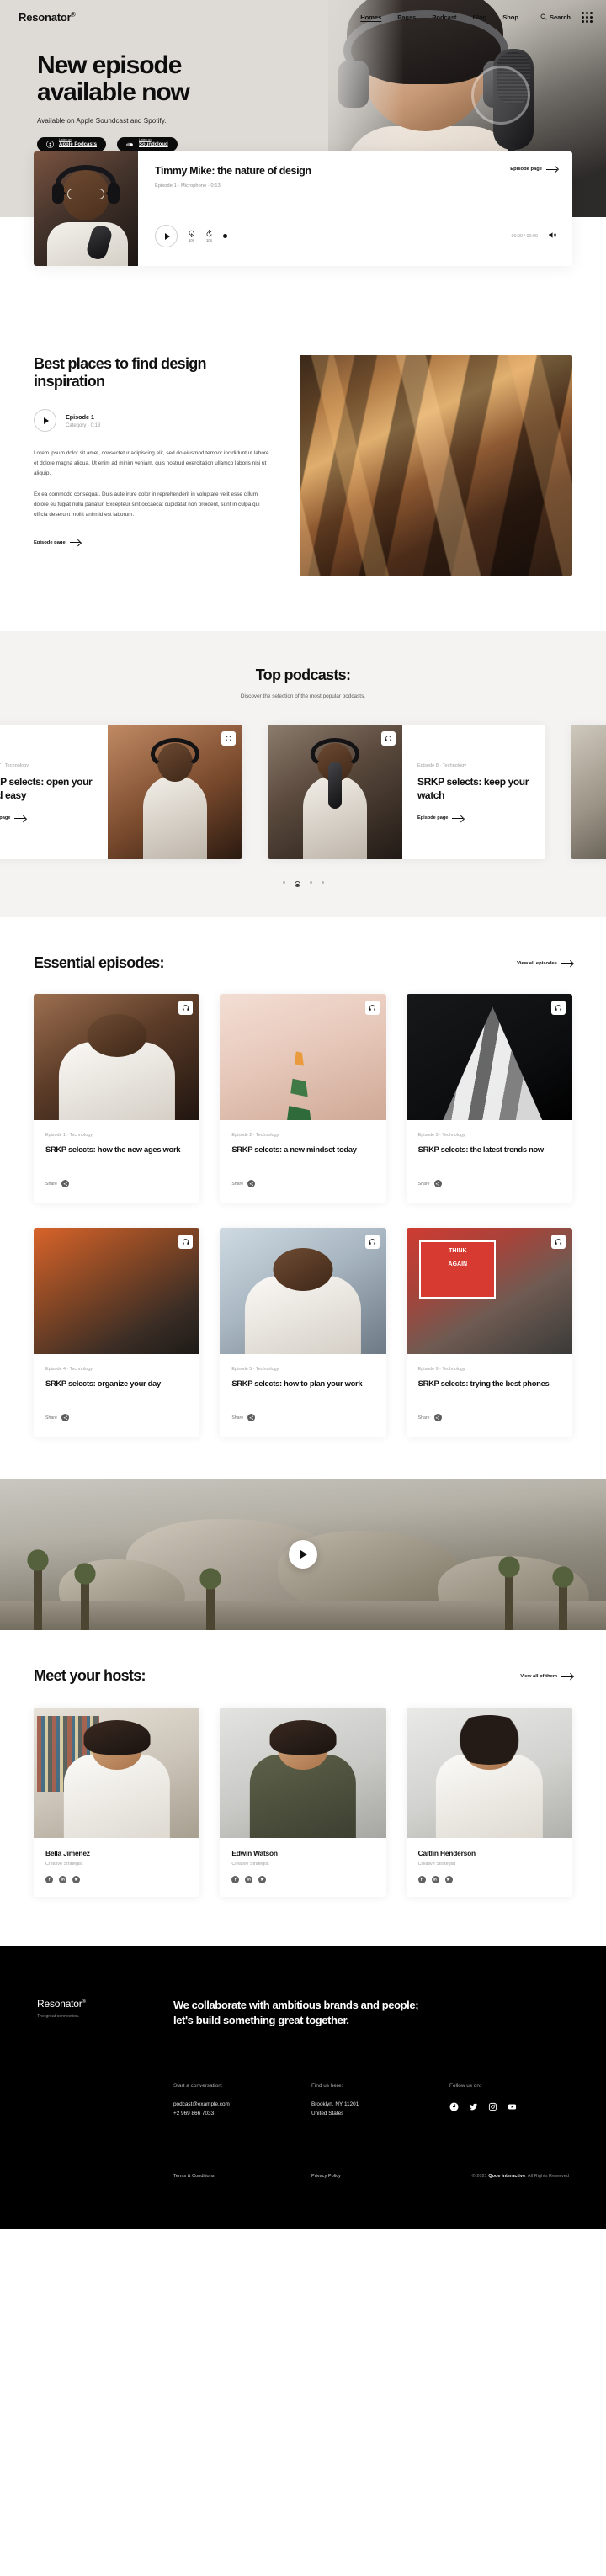 Image resolution: width=606 pixels, height=2576 pixels. Describe the element at coordinates (297, 885) in the screenshot. I see `carousel-dot-active` at that location.